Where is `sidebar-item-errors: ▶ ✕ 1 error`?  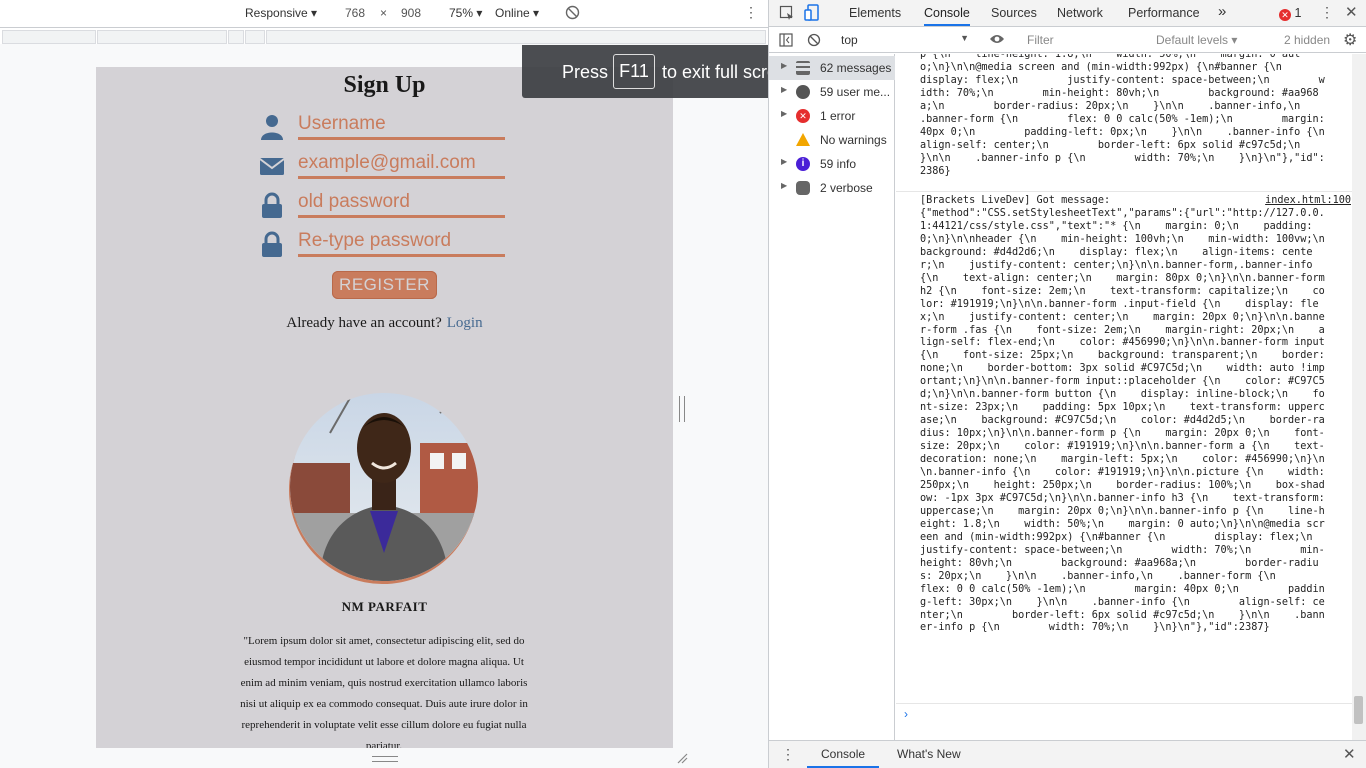 sidebar-item-errors: ▶ ✕ 1 error is located at coordinates (832, 116).